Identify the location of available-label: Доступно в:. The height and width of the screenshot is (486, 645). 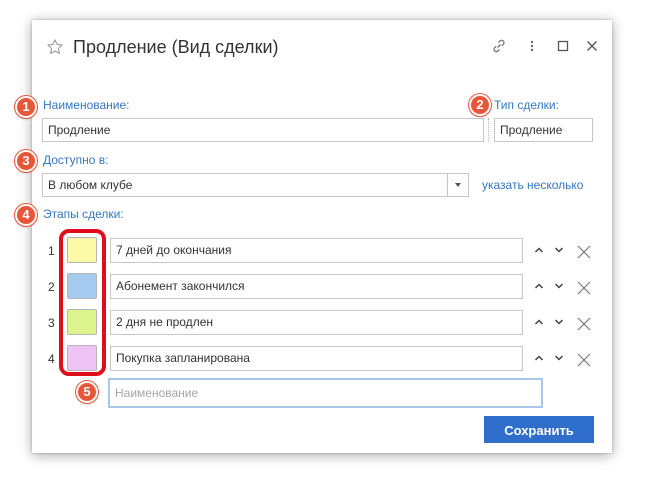
(76, 160).